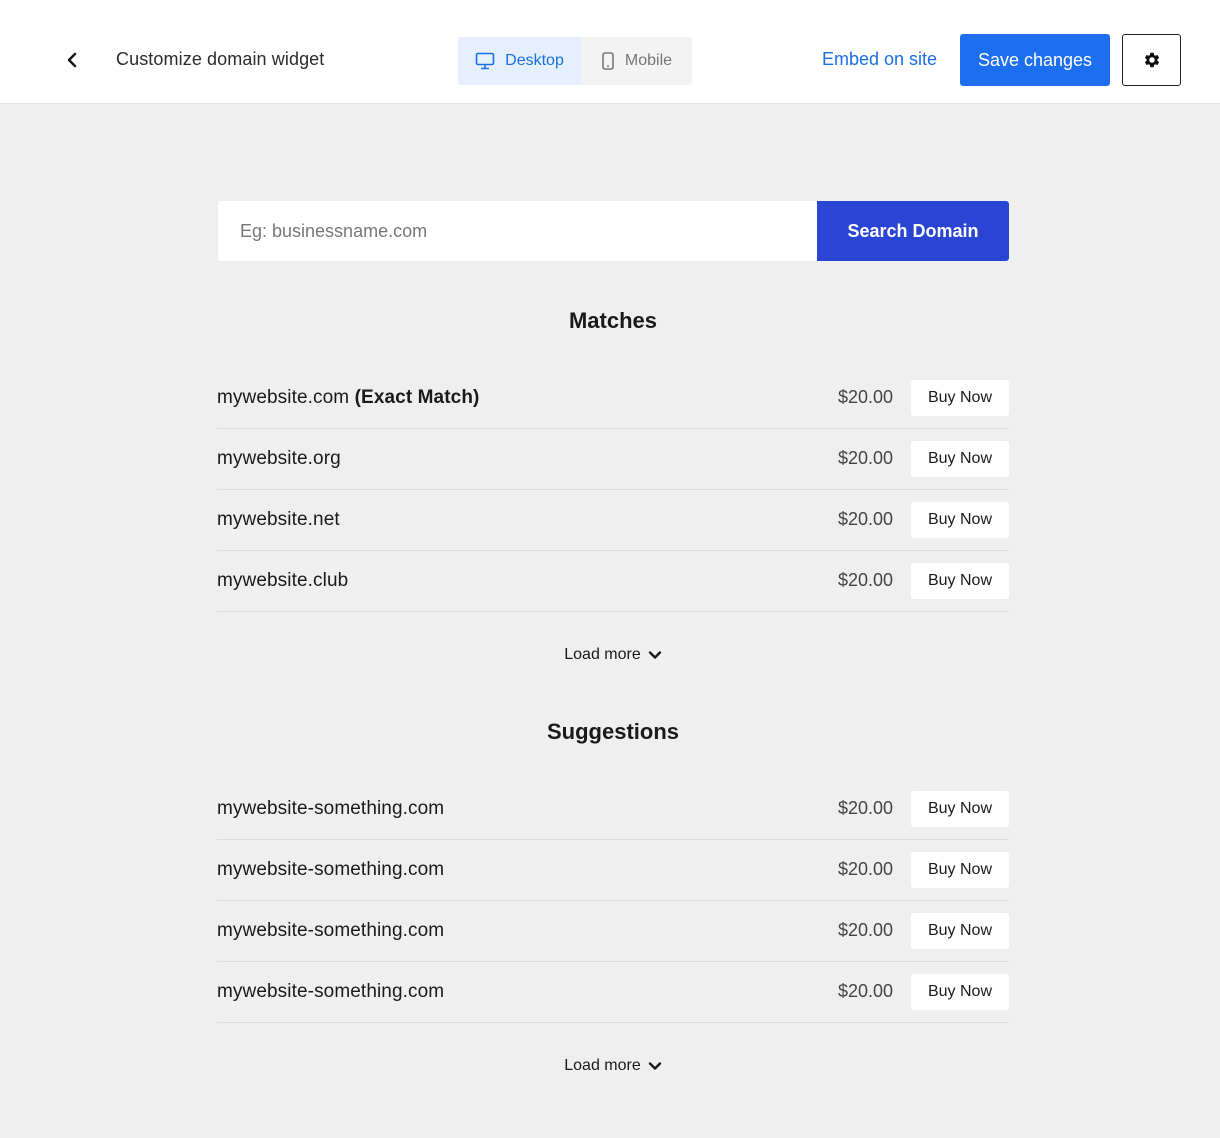 The height and width of the screenshot is (1138, 1220). Describe the element at coordinates (278, 519) in the screenshot. I see `domain-name: mywebsite.net` at that location.